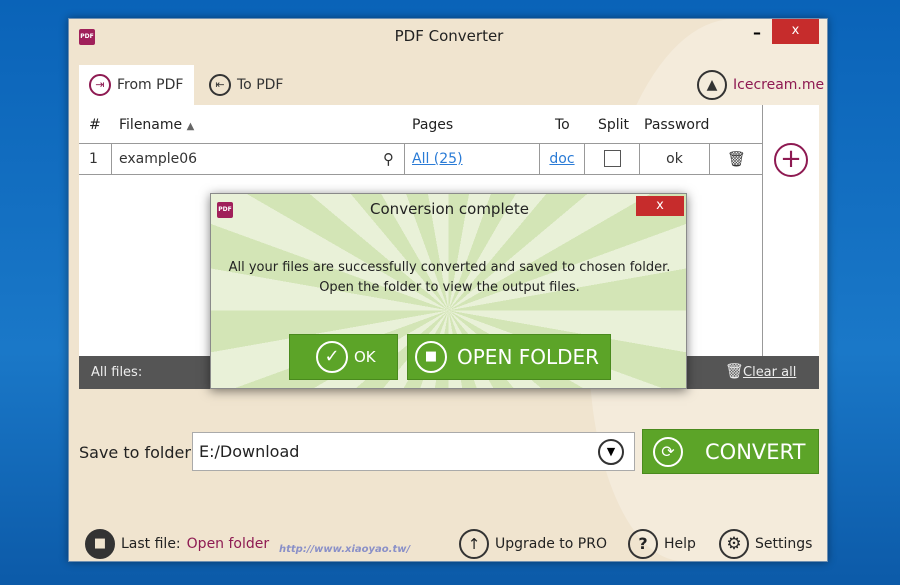 Image resolution: width=900 pixels, height=585 pixels. What do you see at coordinates (345, 549) in the screenshot?
I see `watermark: http://www.xiaoyao.tw/` at bounding box center [345, 549].